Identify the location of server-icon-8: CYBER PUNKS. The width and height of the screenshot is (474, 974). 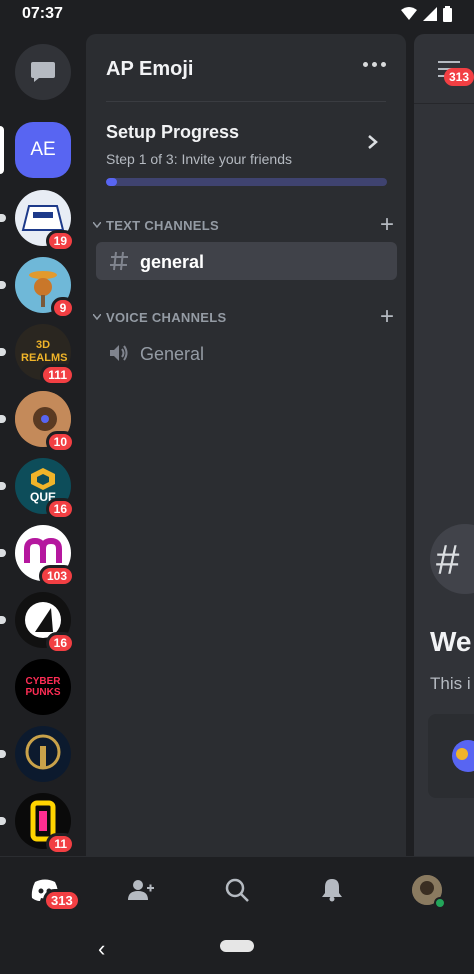
(43, 687).